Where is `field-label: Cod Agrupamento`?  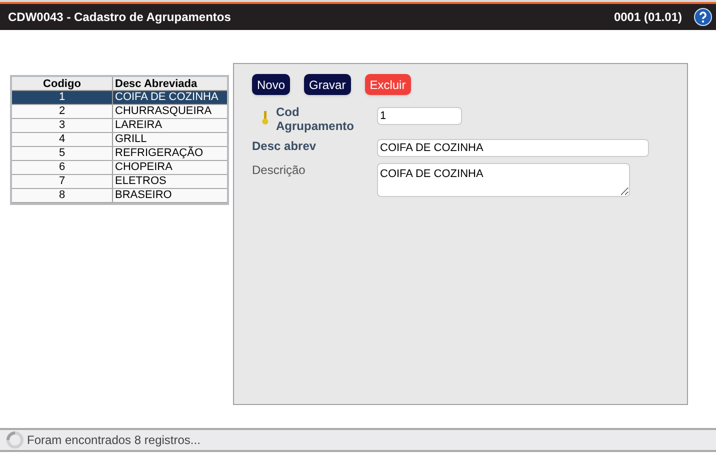
field-label: Cod Agrupamento is located at coordinates (315, 119).